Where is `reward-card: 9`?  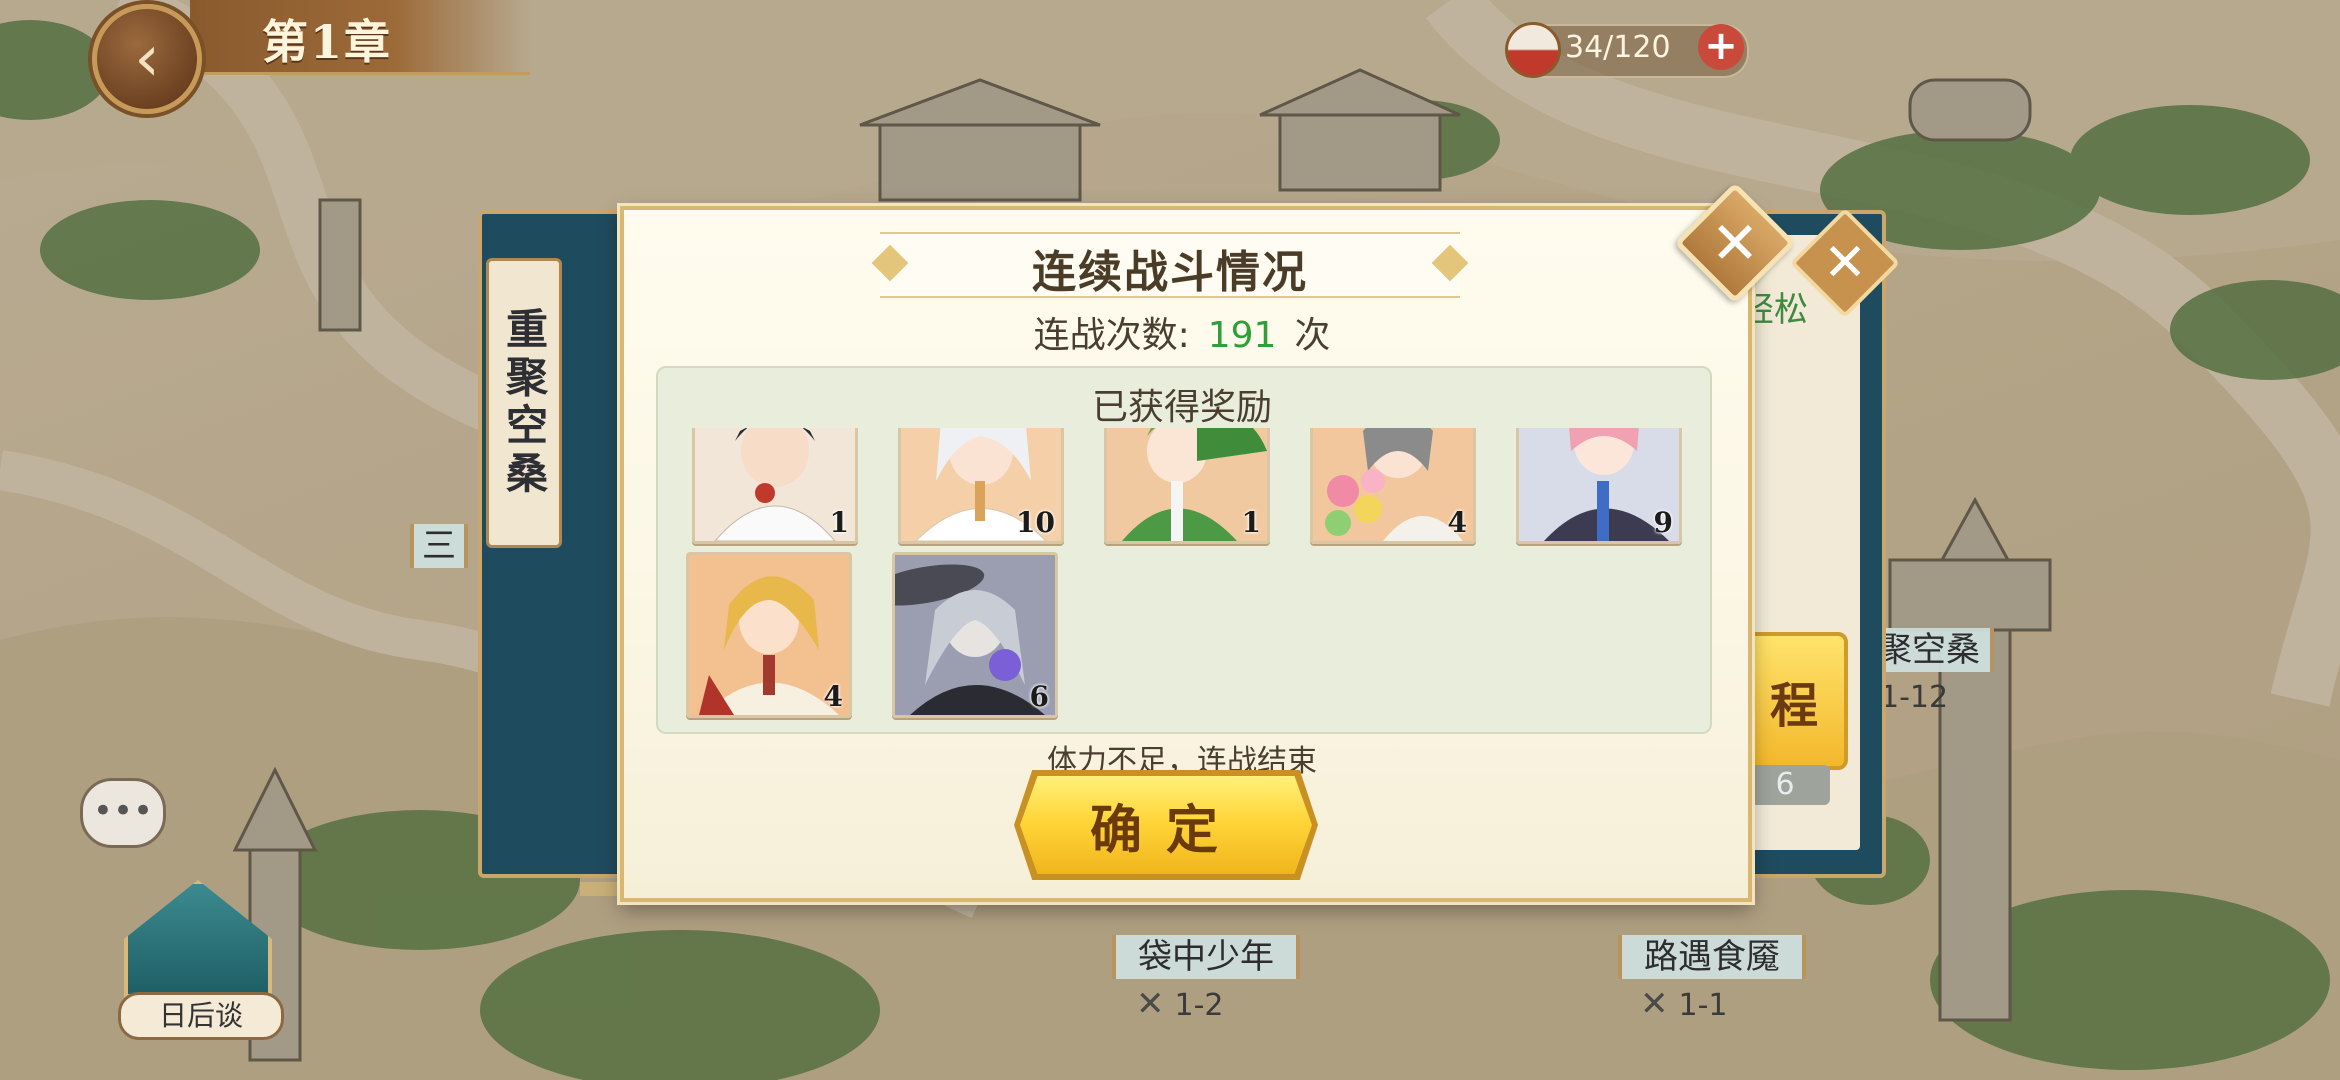
reward-card: 9 is located at coordinates (1599, 486).